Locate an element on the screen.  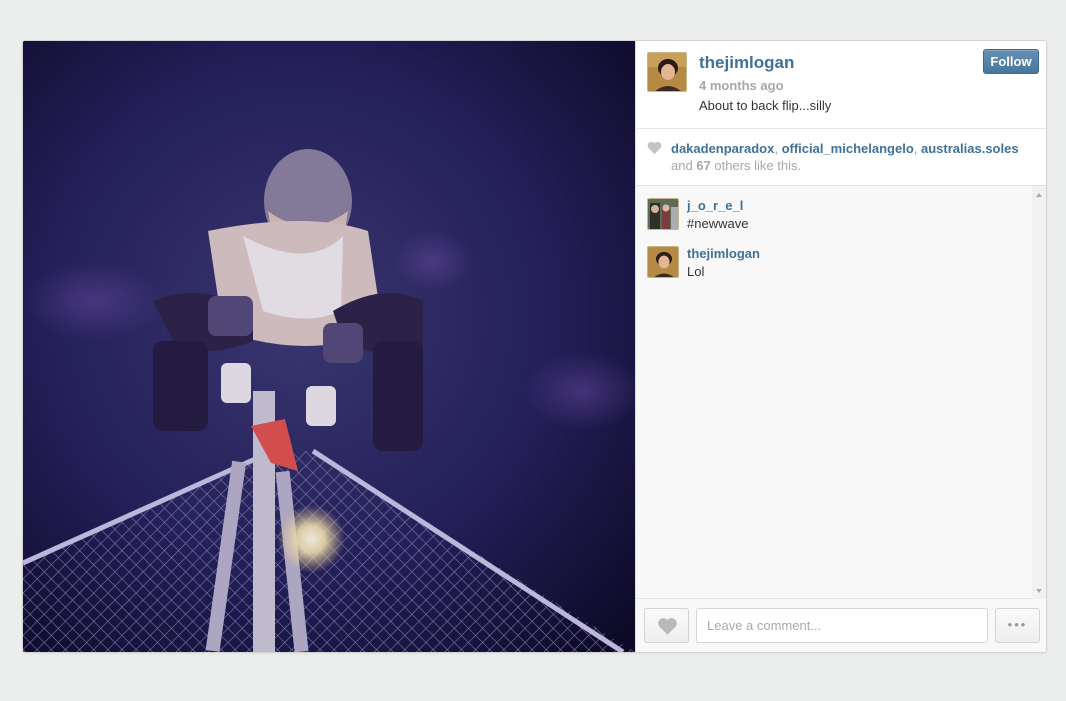
like-button is located at coordinates (666, 625).